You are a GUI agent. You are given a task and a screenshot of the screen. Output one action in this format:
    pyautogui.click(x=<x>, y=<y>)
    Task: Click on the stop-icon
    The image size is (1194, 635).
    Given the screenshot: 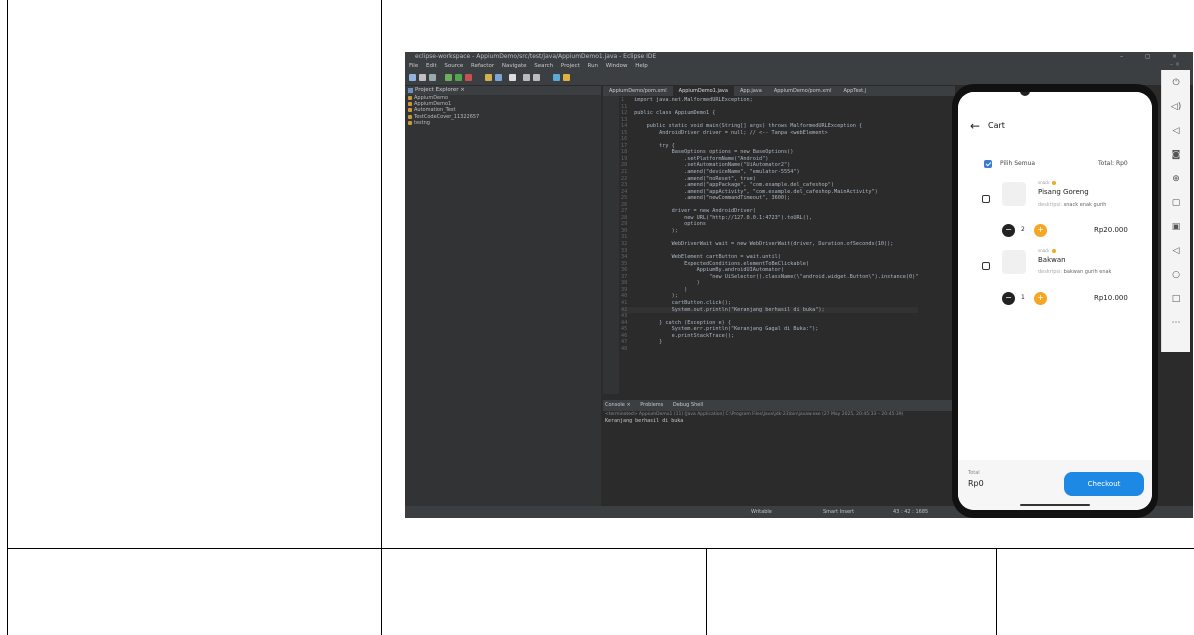 What is the action you would take?
    pyautogui.click(x=468, y=77)
    